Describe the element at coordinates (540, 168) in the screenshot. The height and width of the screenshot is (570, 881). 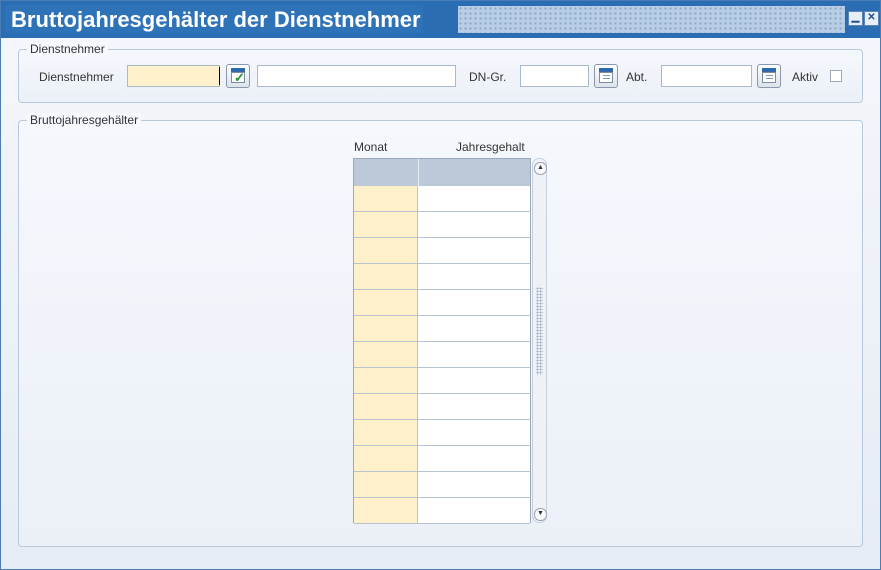
I see `scroll-up-icon: ▲` at that location.